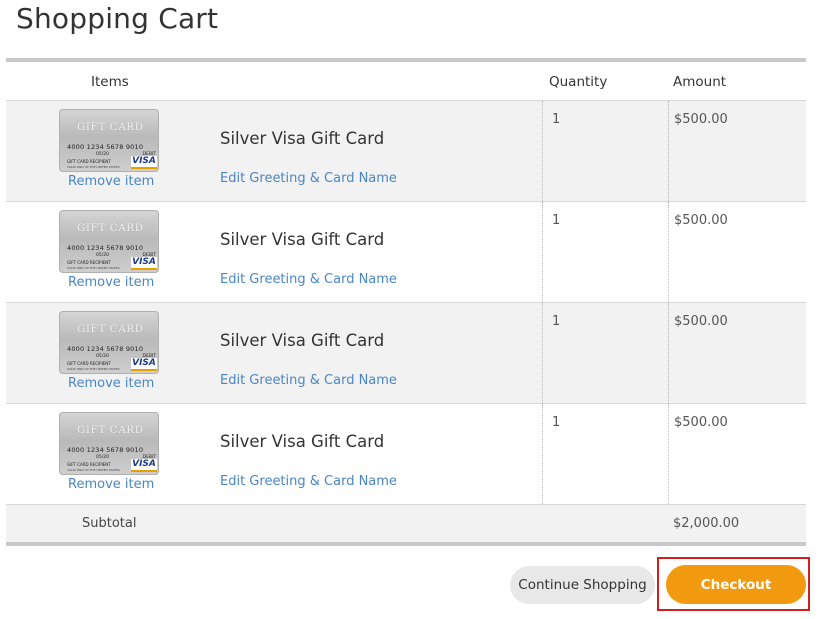 This screenshot has height=619, width=819. I want to click on header-items: Items, so click(110, 82).